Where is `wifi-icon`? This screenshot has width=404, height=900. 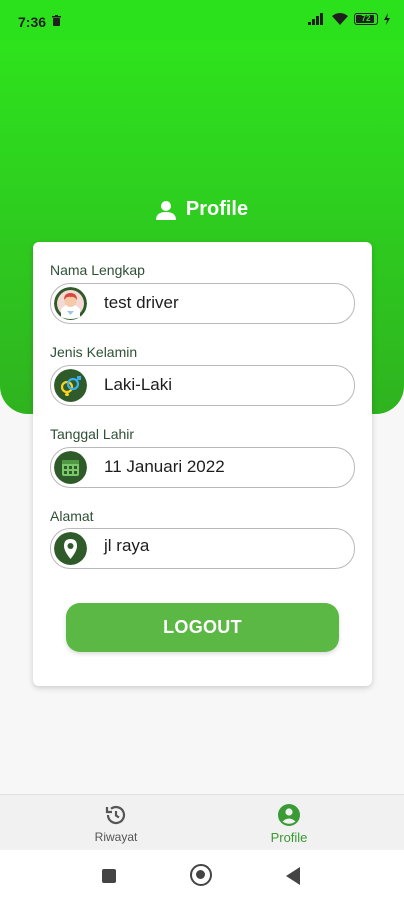 wifi-icon is located at coordinates (340, 19).